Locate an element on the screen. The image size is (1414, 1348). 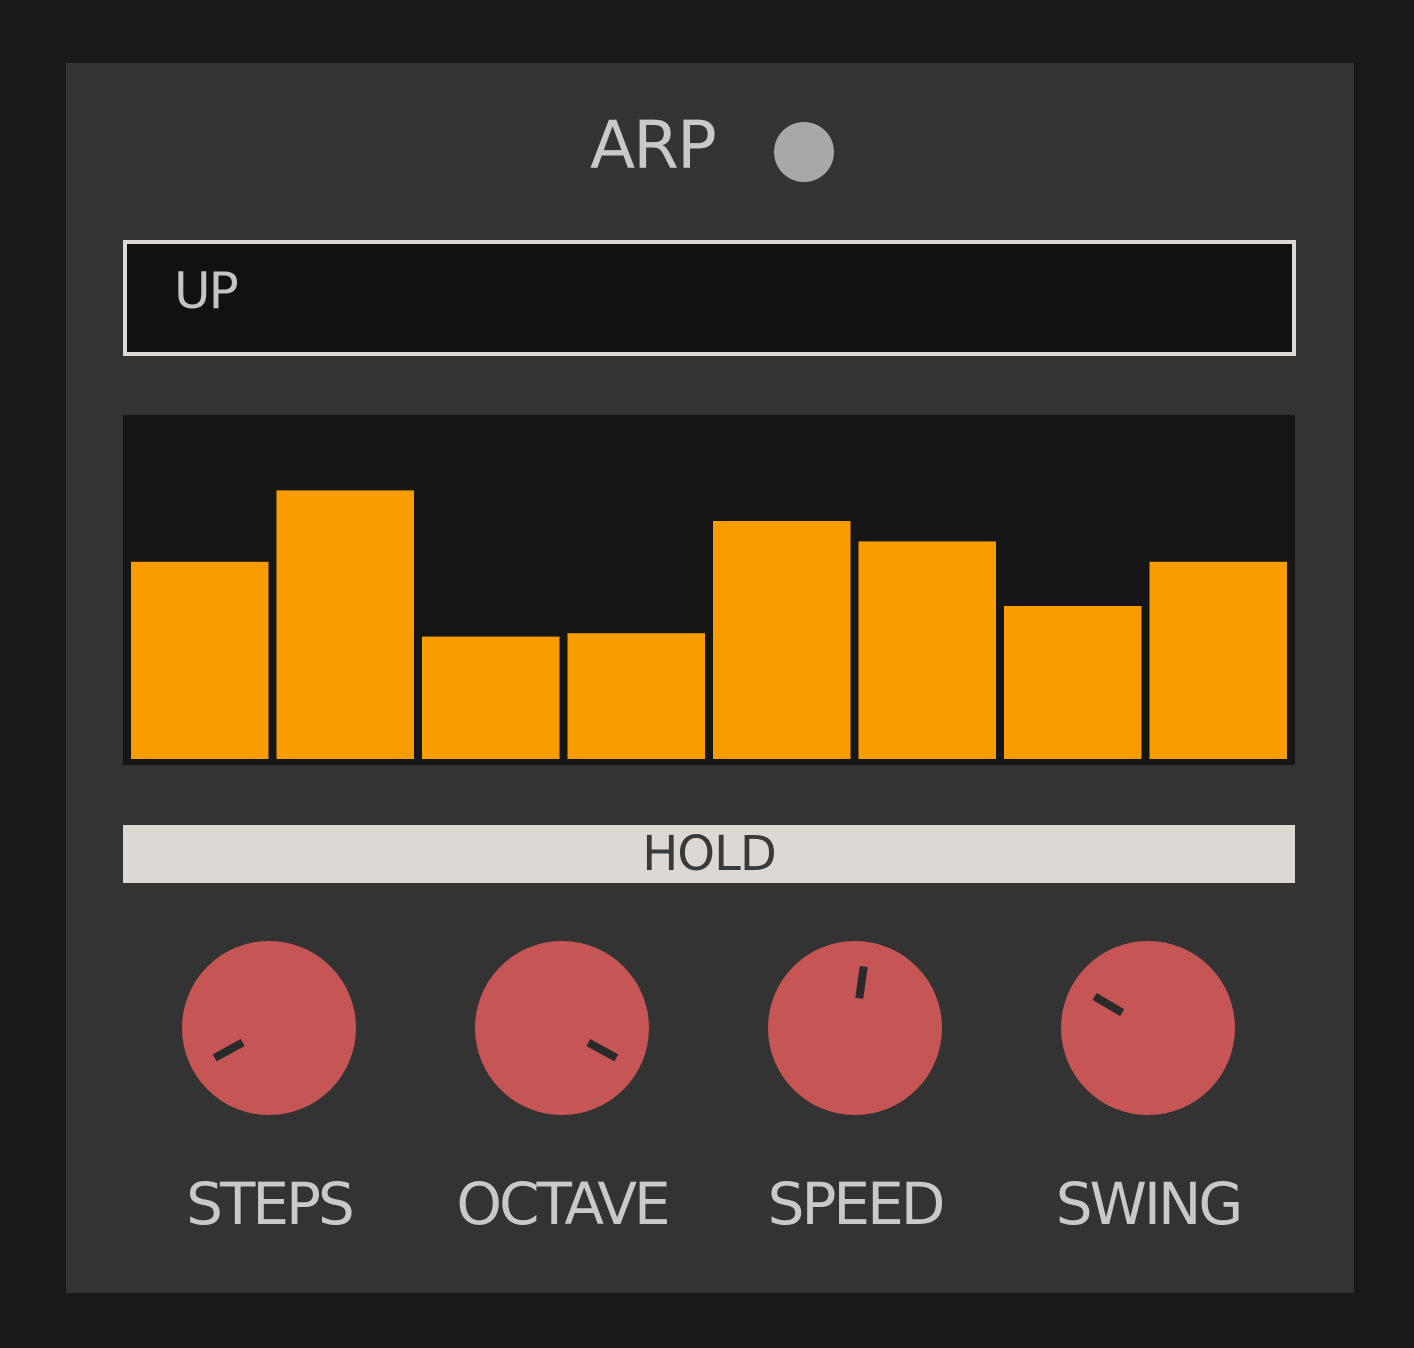
speed-knob-graphic is located at coordinates (855, 1028).